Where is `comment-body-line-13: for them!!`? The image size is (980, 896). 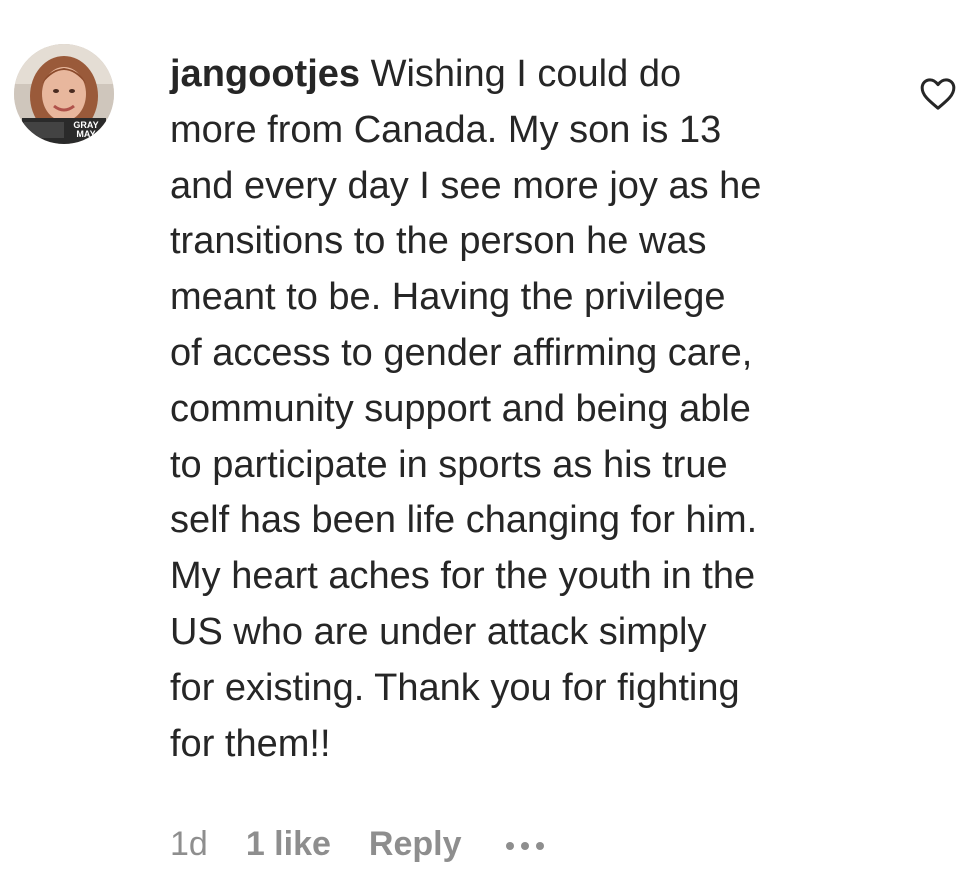 comment-body-line-13: for them!! is located at coordinates (250, 743).